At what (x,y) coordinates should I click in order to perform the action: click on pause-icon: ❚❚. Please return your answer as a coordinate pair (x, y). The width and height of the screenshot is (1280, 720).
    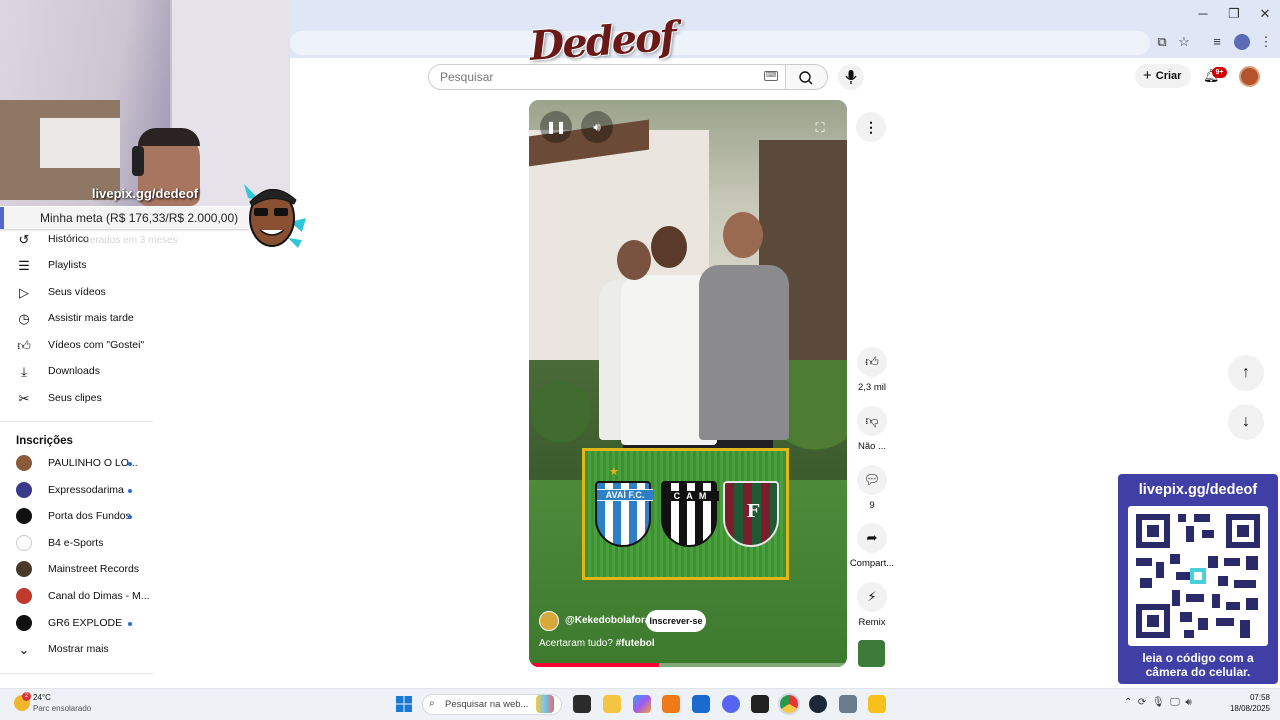
    Looking at the image, I should click on (556, 127).